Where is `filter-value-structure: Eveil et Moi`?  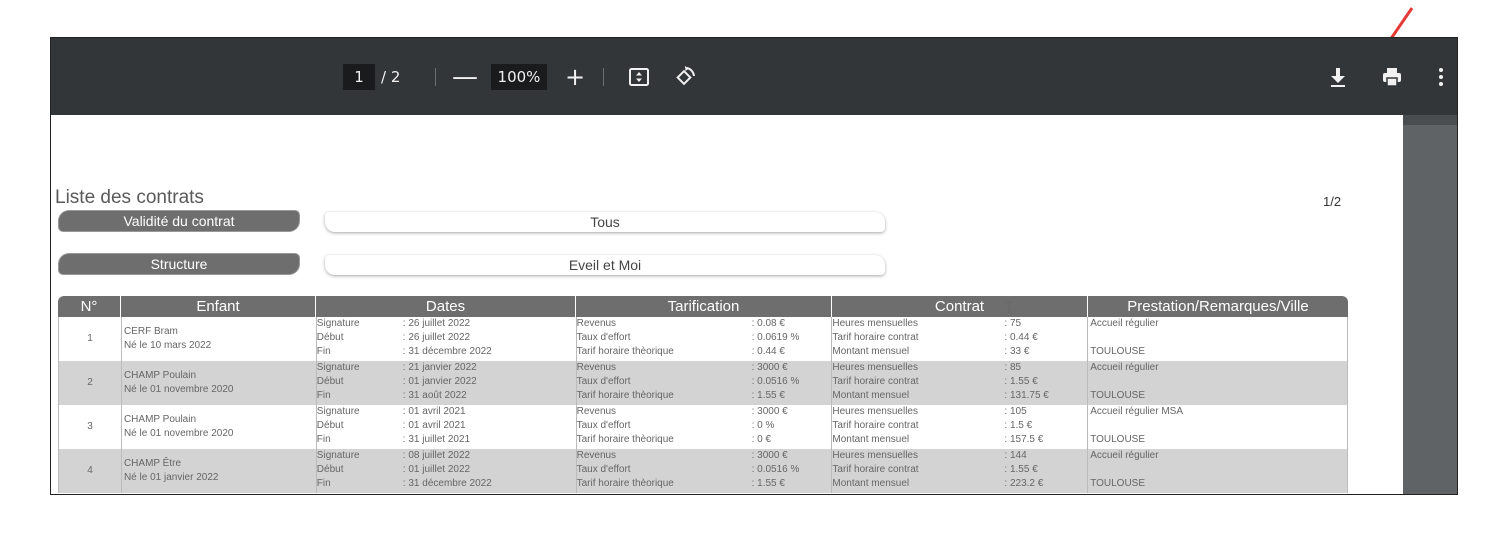 filter-value-structure: Eveil et Moi is located at coordinates (605, 265).